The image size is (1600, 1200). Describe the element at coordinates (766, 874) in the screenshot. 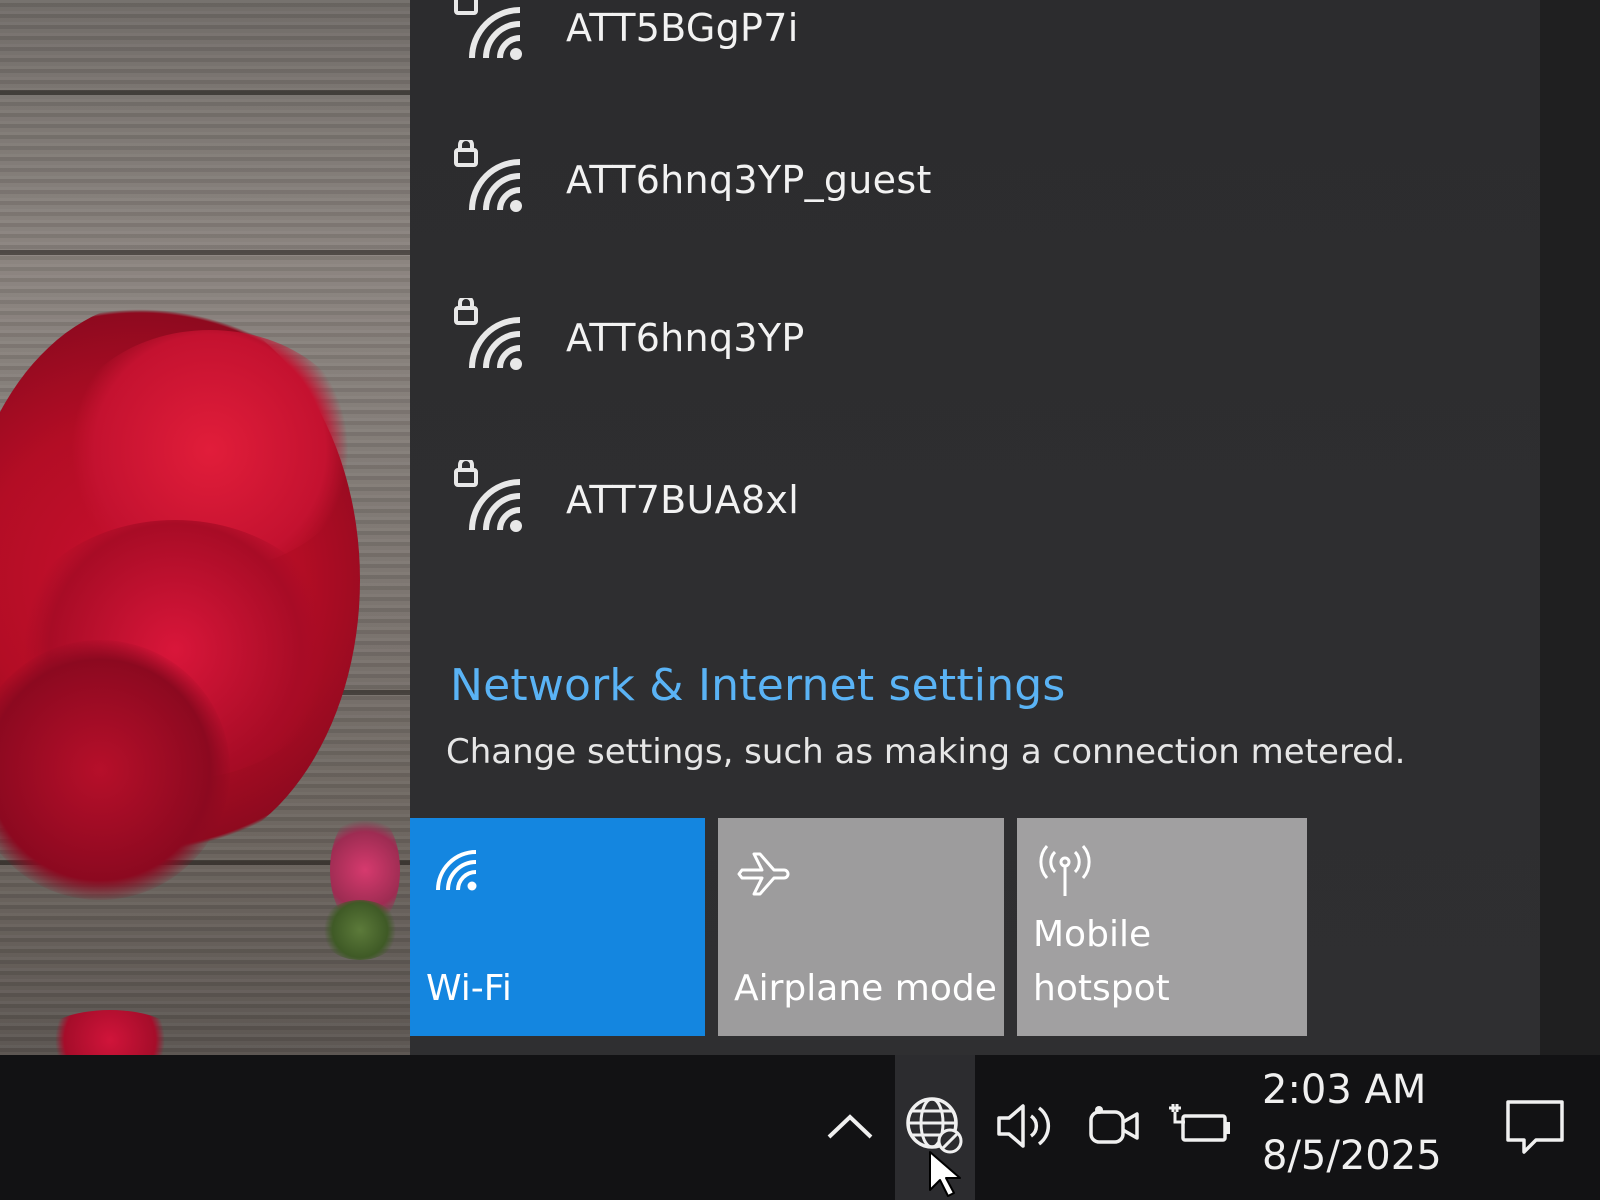

I see `airplane-icon` at that location.